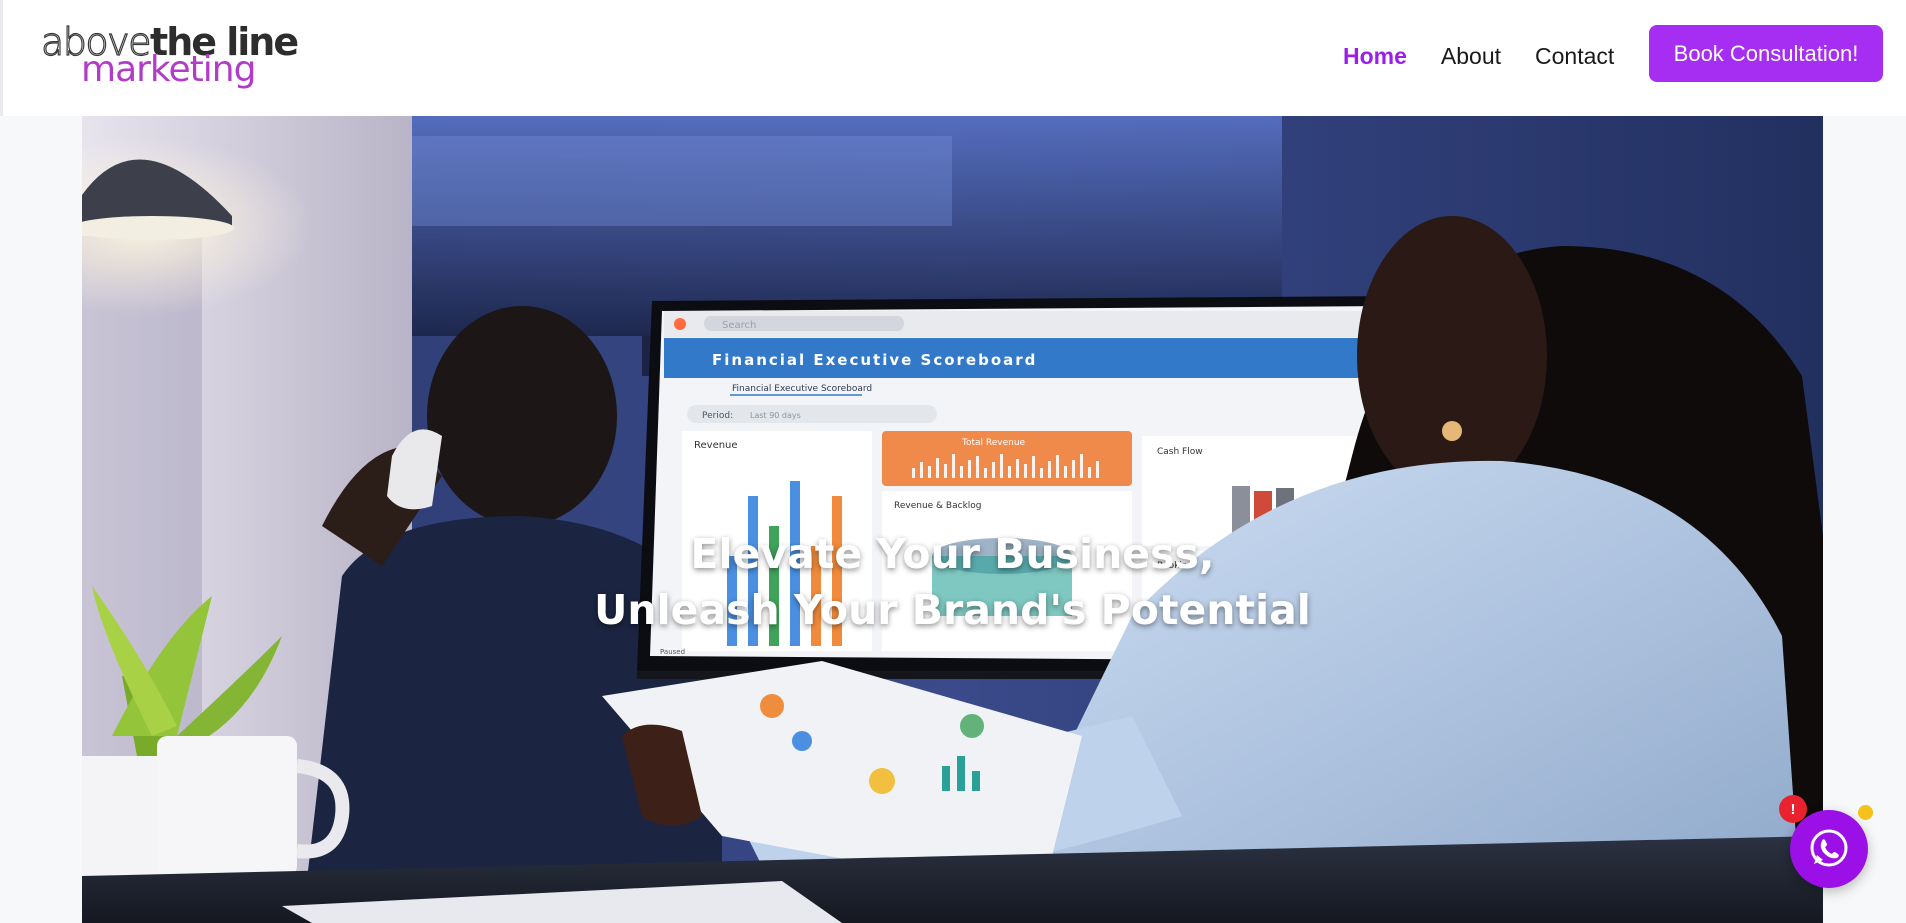 Image resolution: width=1906 pixels, height=923 pixels. Describe the element at coordinates (993, 443) in the screenshot. I see `monitor-panel-total-revenue: Total Revenue` at that location.